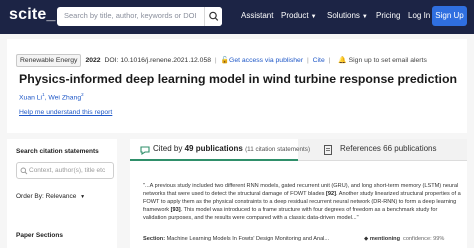 The image size is (474, 248). What do you see at coordinates (154, 239) in the screenshot?
I see `section-label: Section:` at bounding box center [154, 239].